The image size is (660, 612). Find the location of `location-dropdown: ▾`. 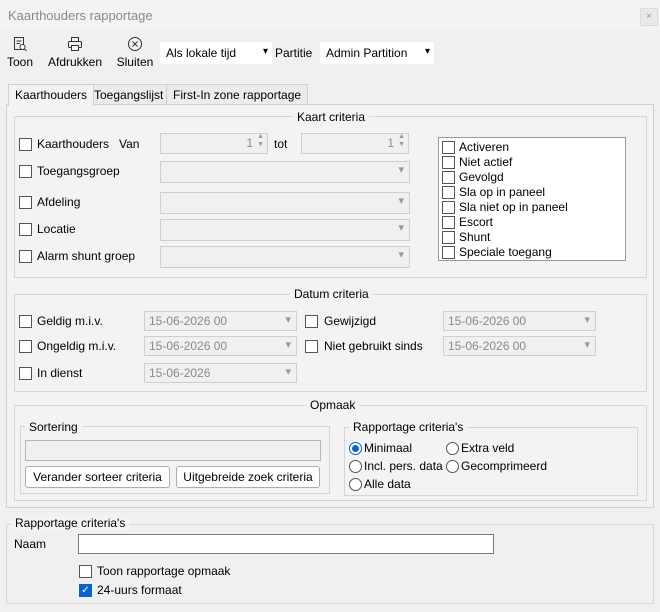

location-dropdown: ▾ is located at coordinates (285, 230).